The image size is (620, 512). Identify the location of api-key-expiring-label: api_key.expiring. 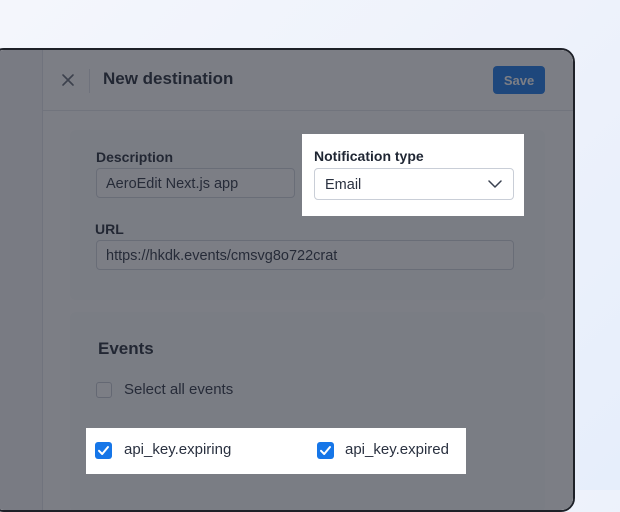
(178, 449).